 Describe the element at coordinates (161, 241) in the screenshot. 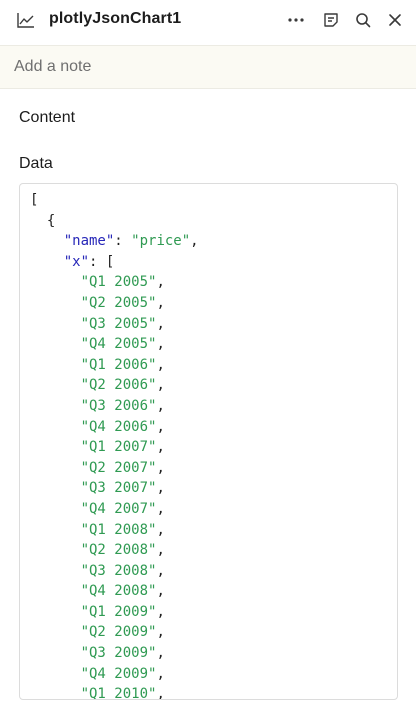

I see `code-name-value: "price"` at that location.